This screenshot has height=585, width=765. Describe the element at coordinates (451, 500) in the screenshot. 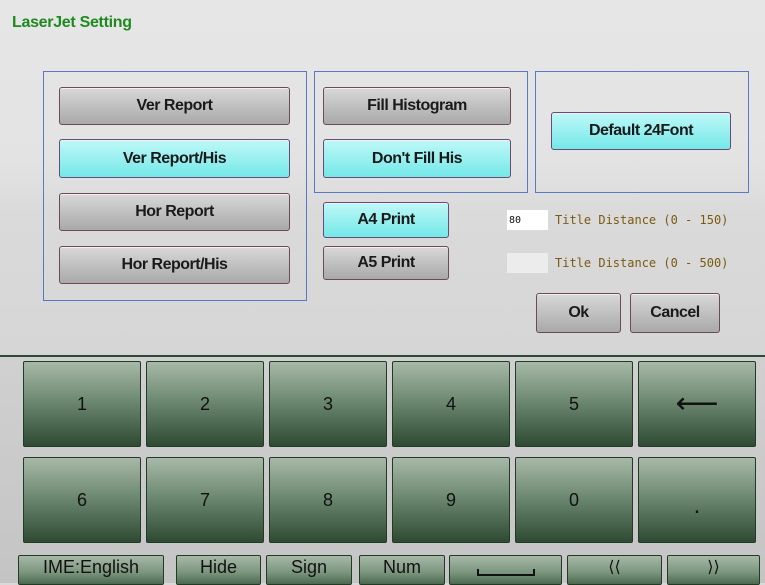

I see `key-9: 9` at that location.